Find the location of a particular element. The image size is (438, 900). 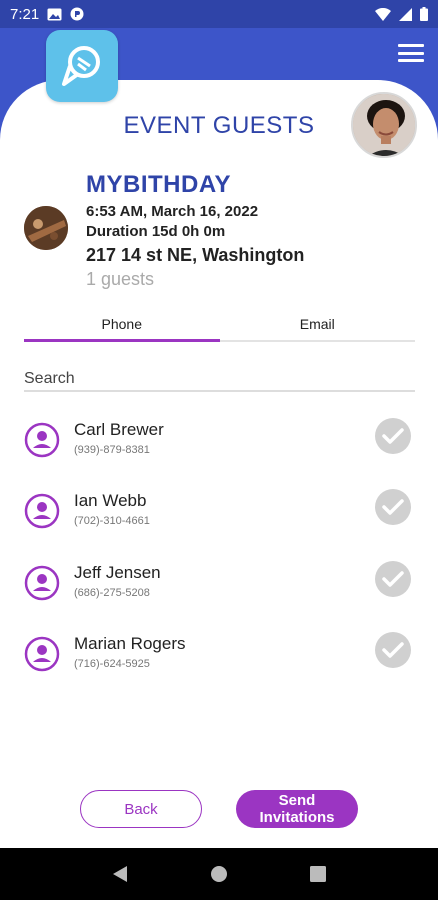

status-time: 7:21 is located at coordinates (25, 14).